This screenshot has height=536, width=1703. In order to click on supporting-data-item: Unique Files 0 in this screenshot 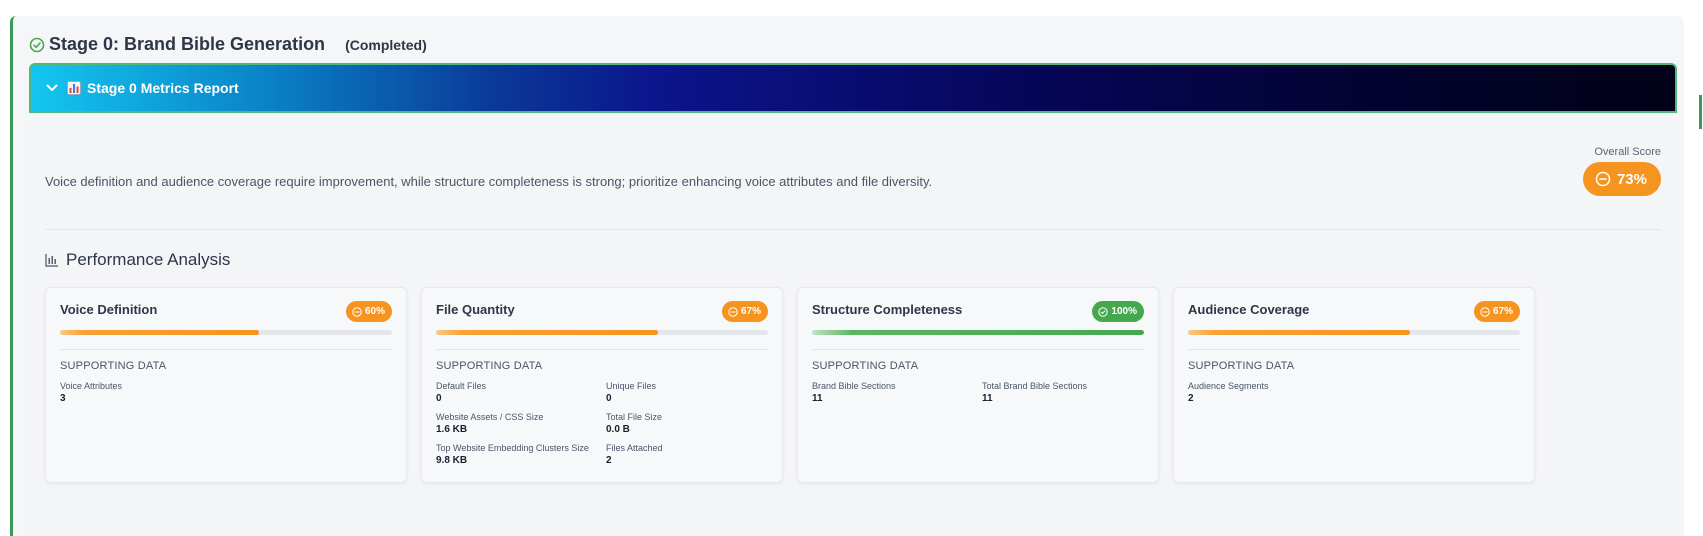, I will do `click(686, 392)`.